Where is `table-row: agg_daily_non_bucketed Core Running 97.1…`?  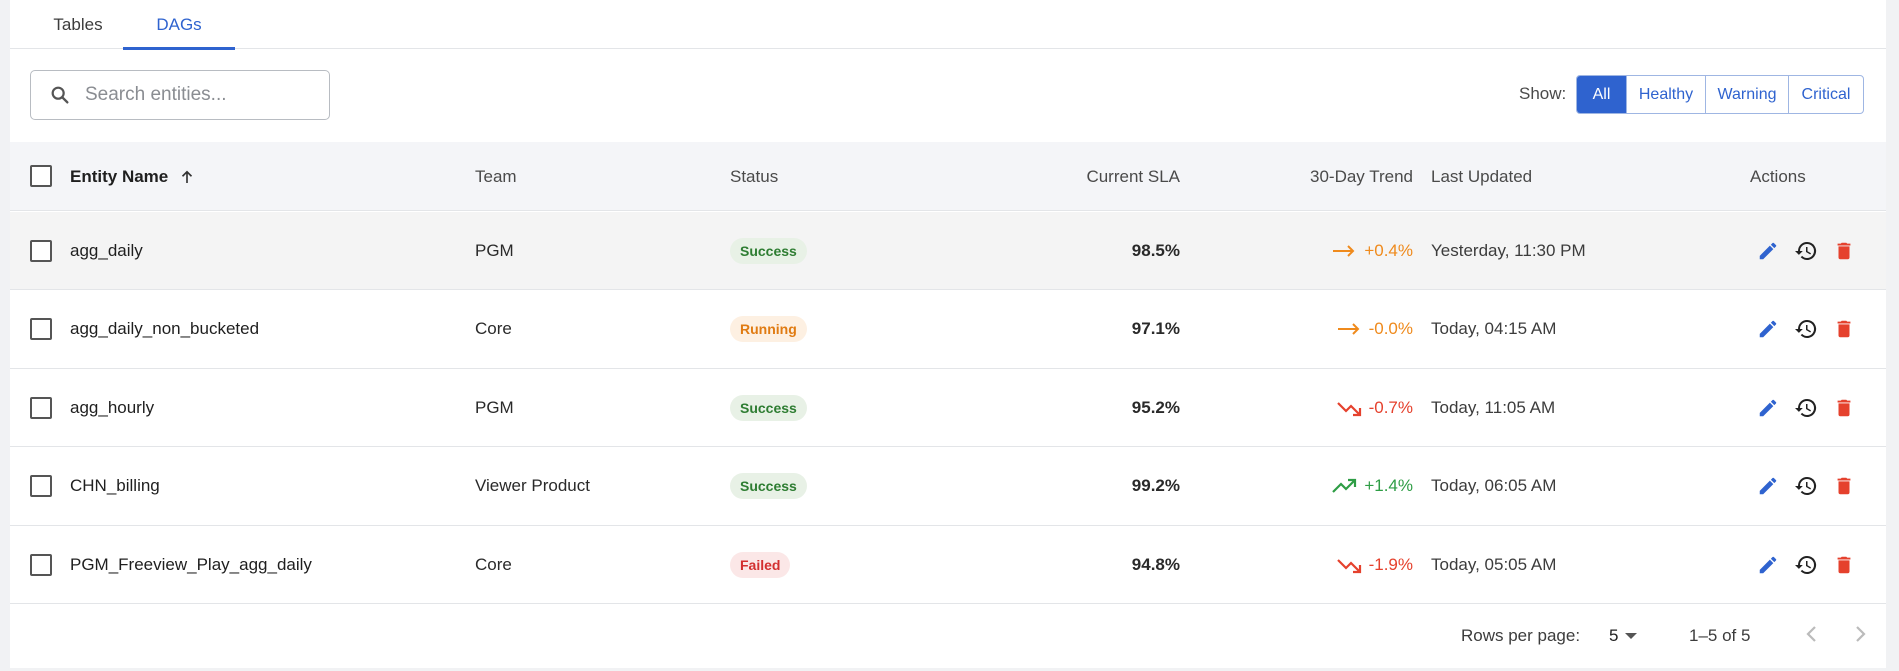 table-row: agg_daily_non_bucketed Core Running 97.1… is located at coordinates (948, 330).